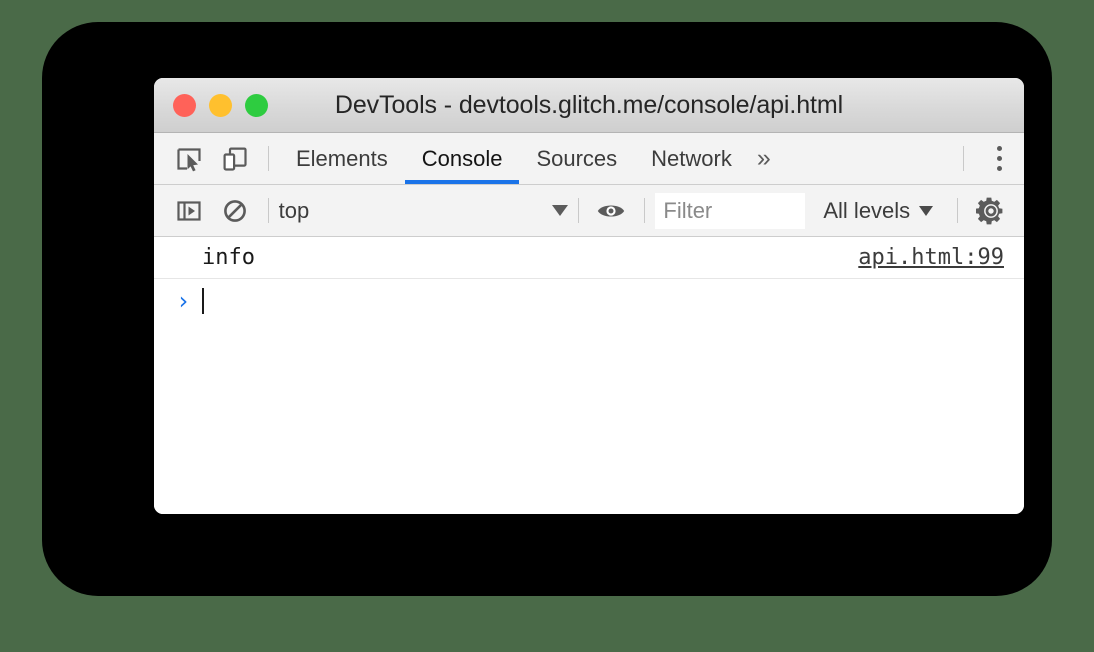 This screenshot has width=1094, height=652. What do you see at coordinates (868, 158) in the screenshot?
I see `tabbar-spacer` at bounding box center [868, 158].